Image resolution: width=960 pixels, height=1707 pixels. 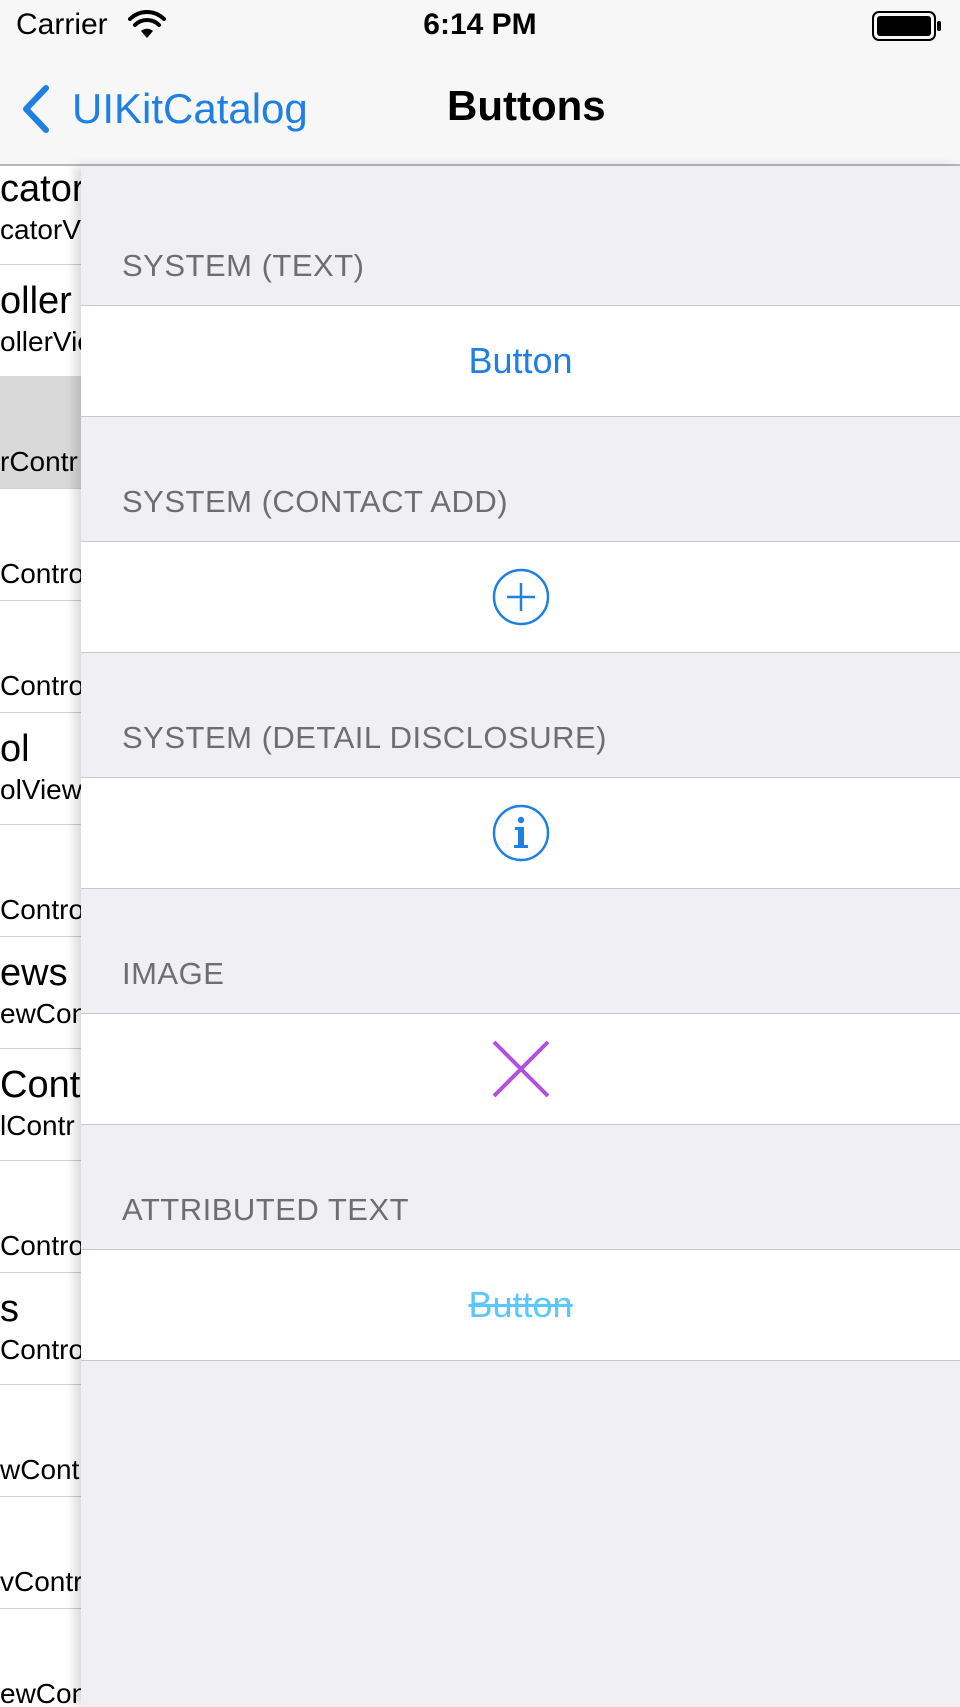 What do you see at coordinates (36, 109) in the screenshot?
I see `chevron-left-icon` at bounding box center [36, 109].